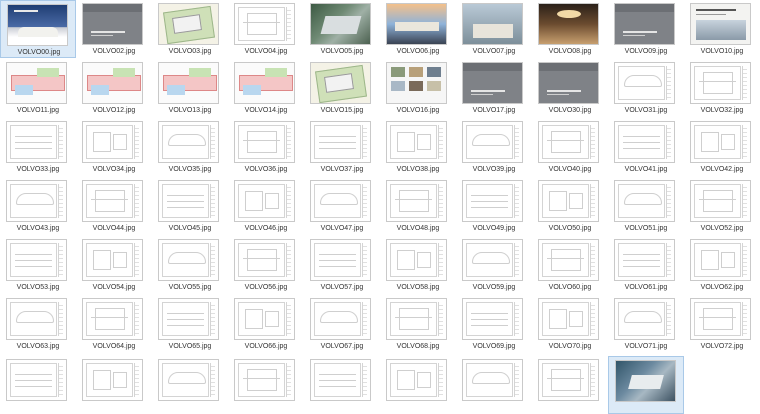 This screenshot has height=414, width=760. I want to click on file-item: VOLVO31.jpg, so click(646, 88).